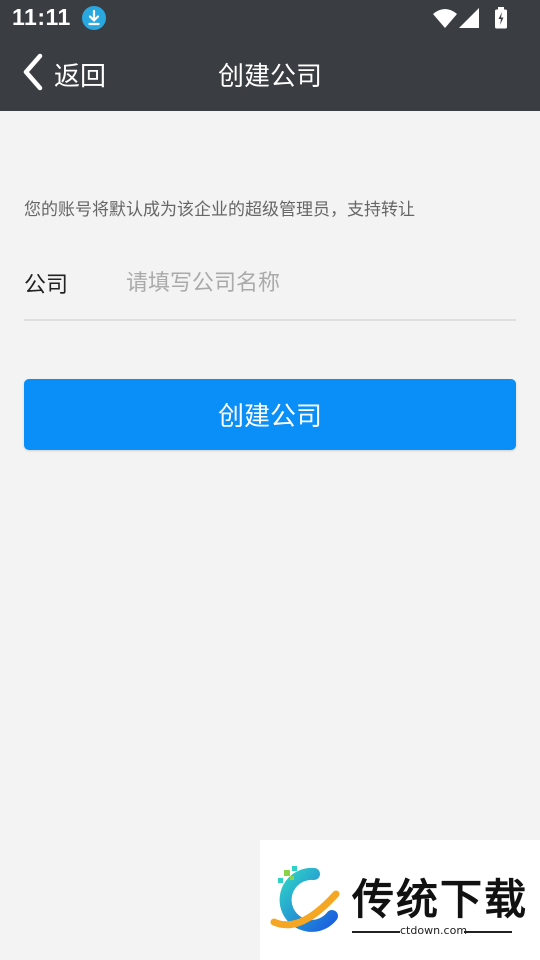 The image size is (540, 960). What do you see at coordinates (41, 17) in the screenshot?
I see `status-time: 11:11` at bounding box center [41, 17].